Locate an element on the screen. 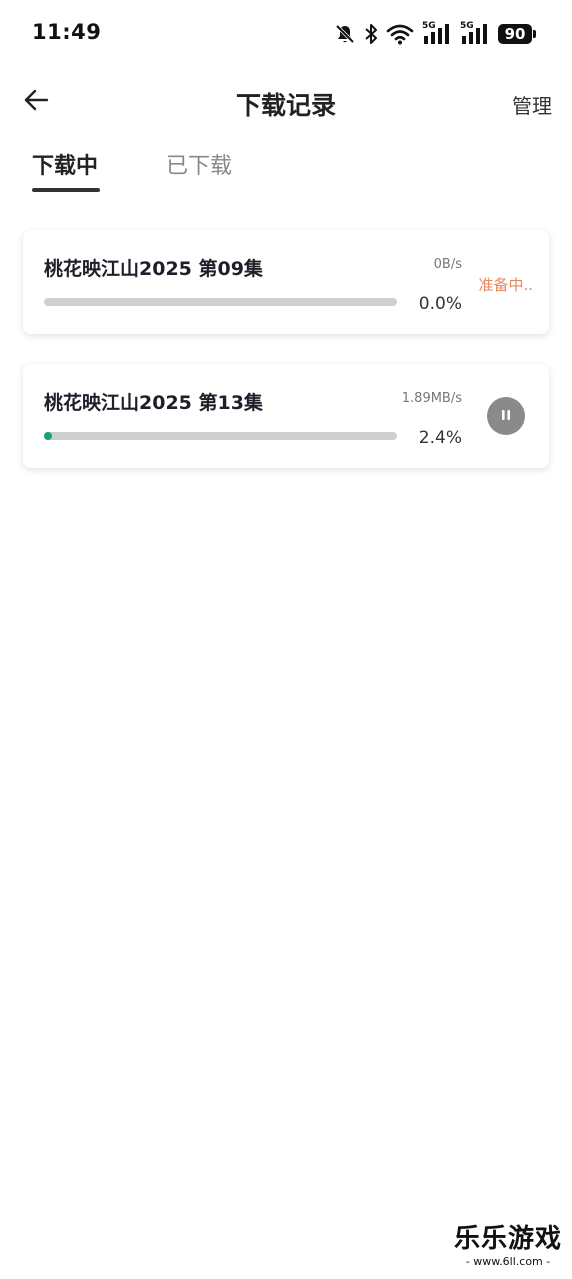  download-title: 桃花映江山2025 第13集 is located at coordinates (153, 403).